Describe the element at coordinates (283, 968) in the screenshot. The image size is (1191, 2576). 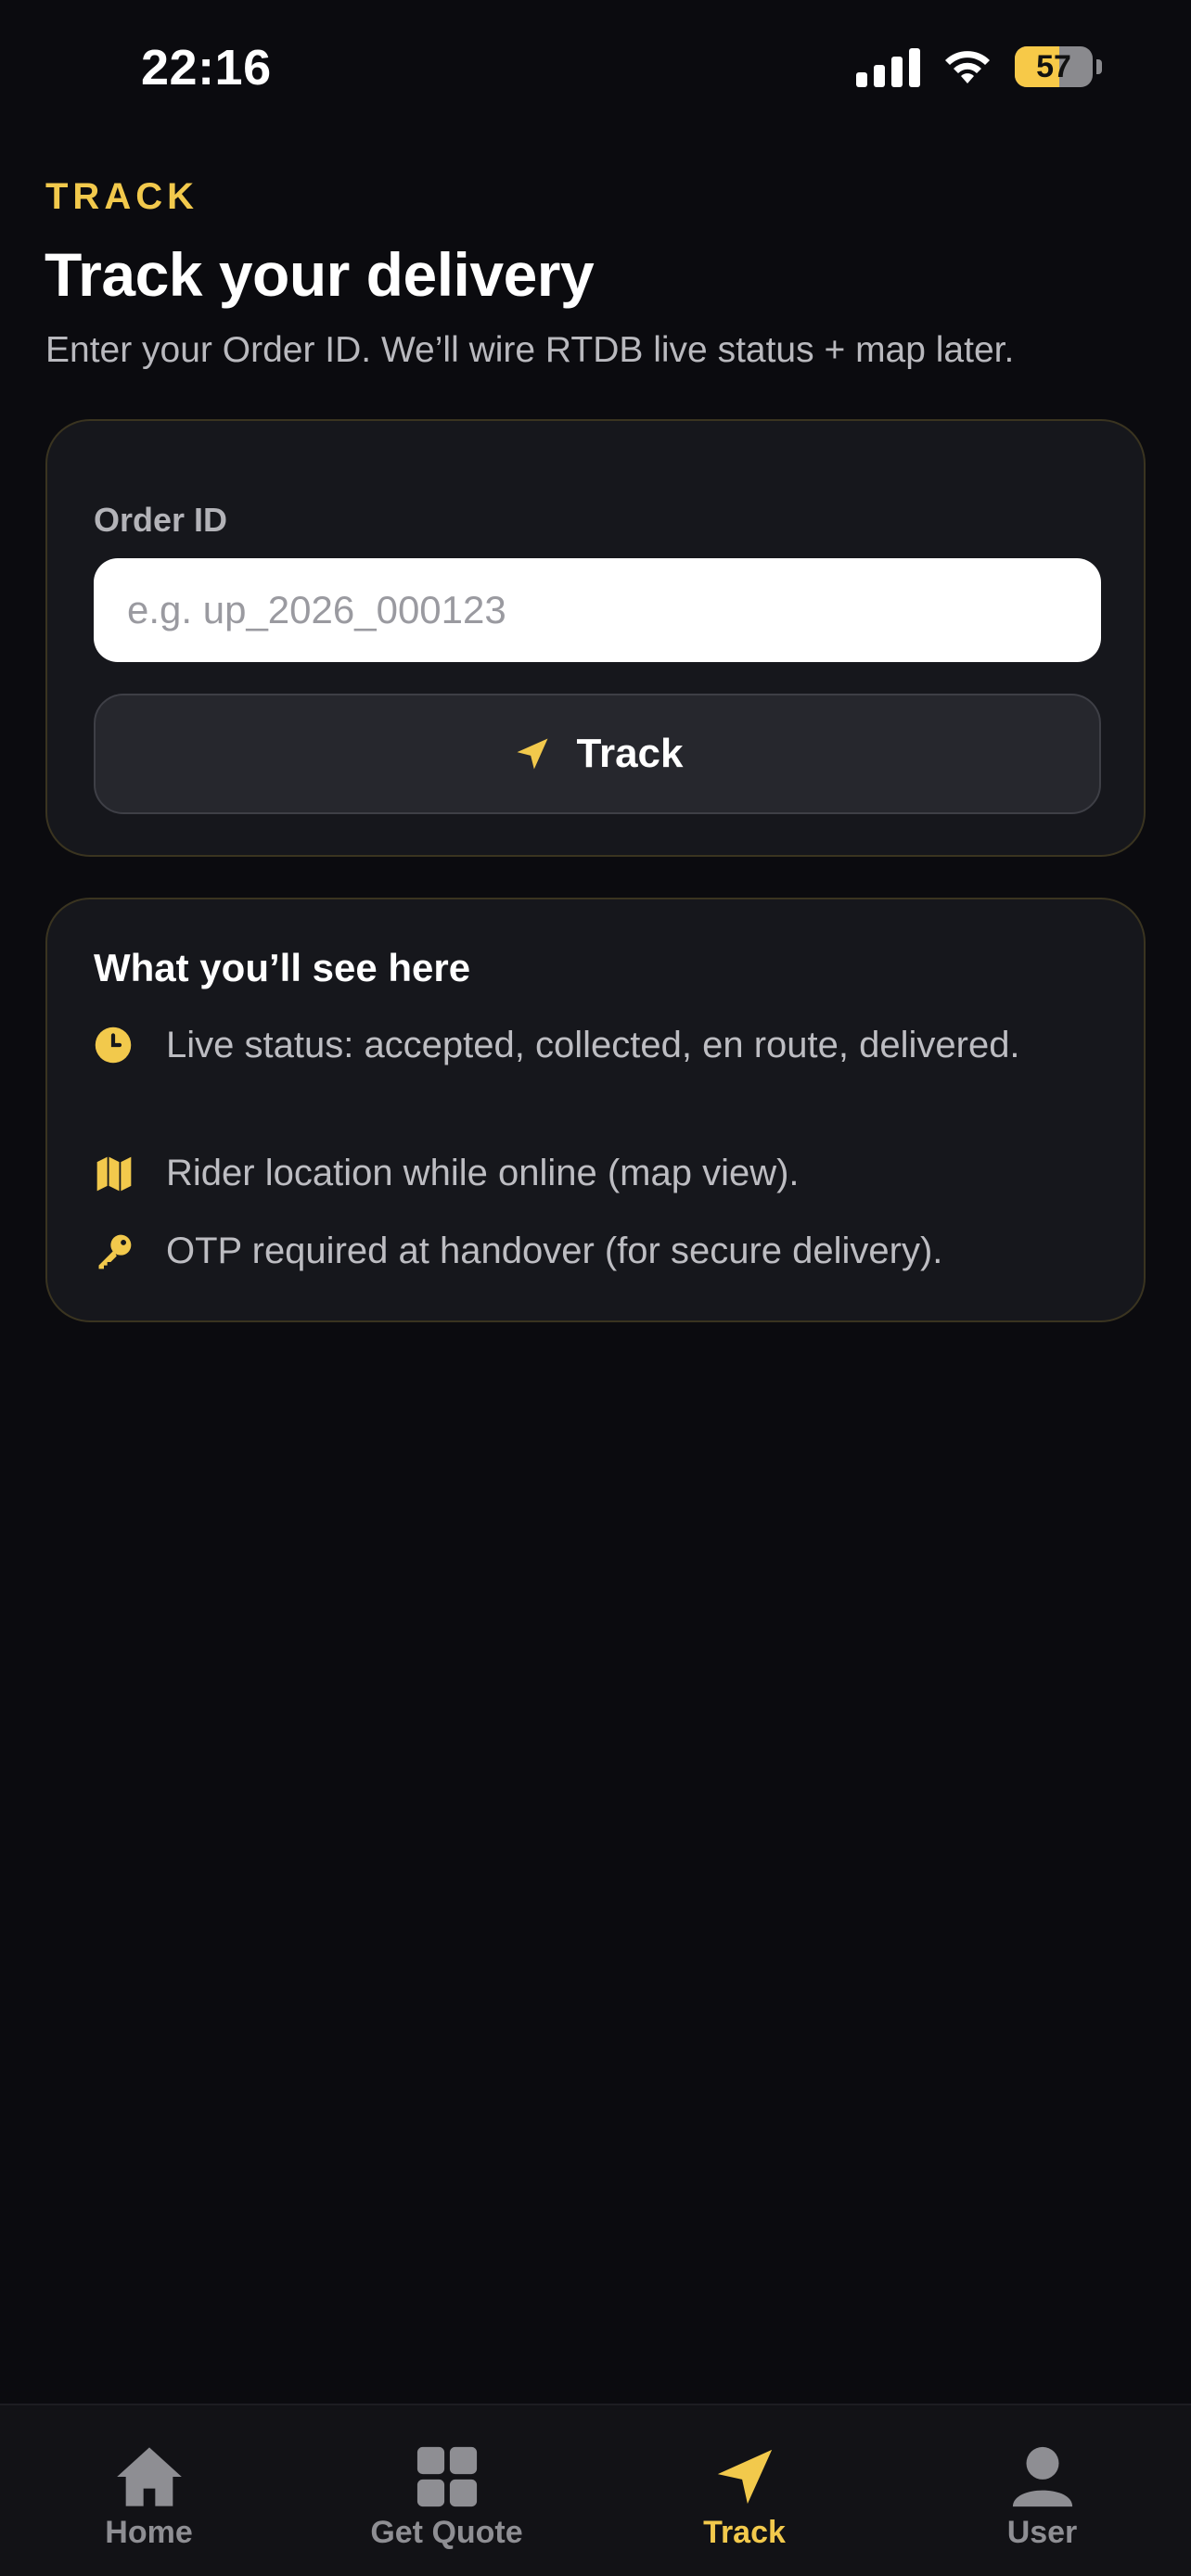
I see `info-title: What you’ll see here` at that location.